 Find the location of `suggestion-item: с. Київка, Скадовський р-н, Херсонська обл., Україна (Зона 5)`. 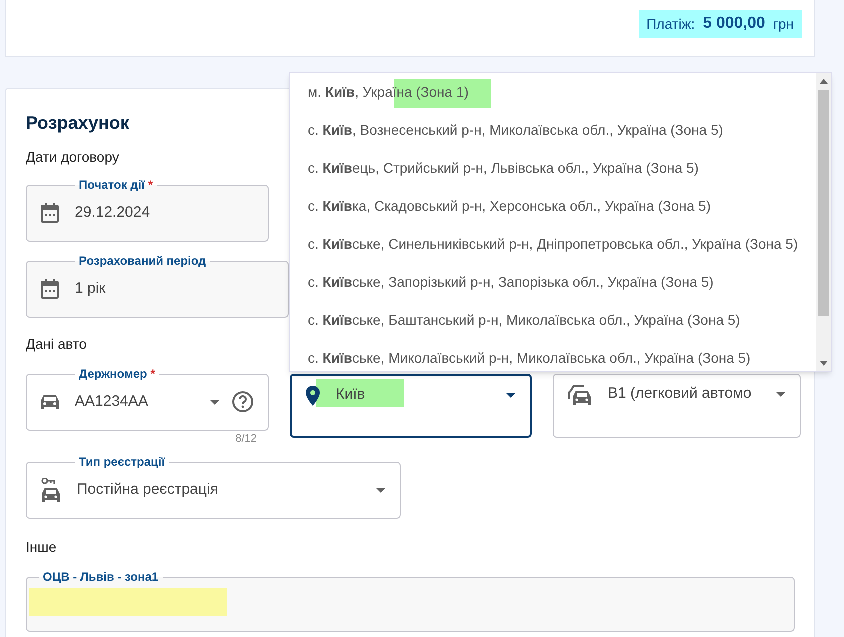

suggestion-item: с. Київка, Скадовський р-н, Херсонська обл., Україна (Зона 5) is located at coordinates (553, 206).